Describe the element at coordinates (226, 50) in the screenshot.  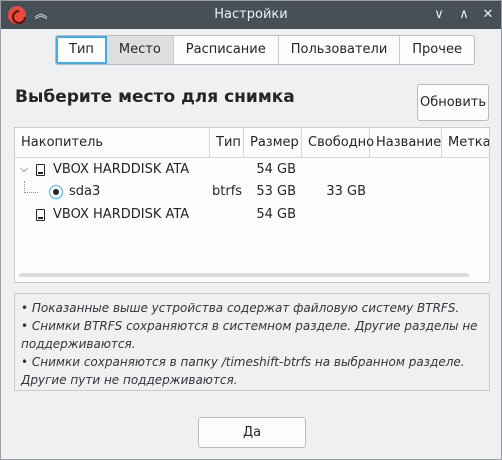
I see `tab-schedule: Расписание` at that location.